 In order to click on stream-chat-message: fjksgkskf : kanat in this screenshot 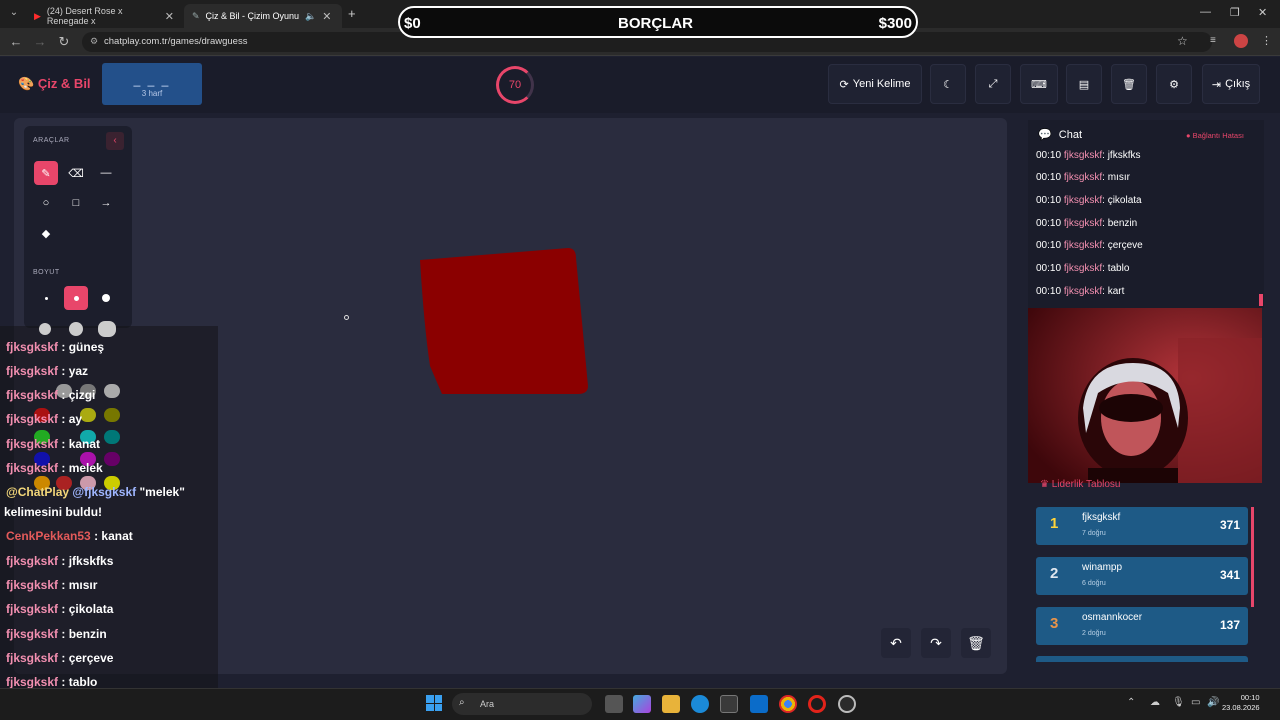, I will do `click(53, 444)`.